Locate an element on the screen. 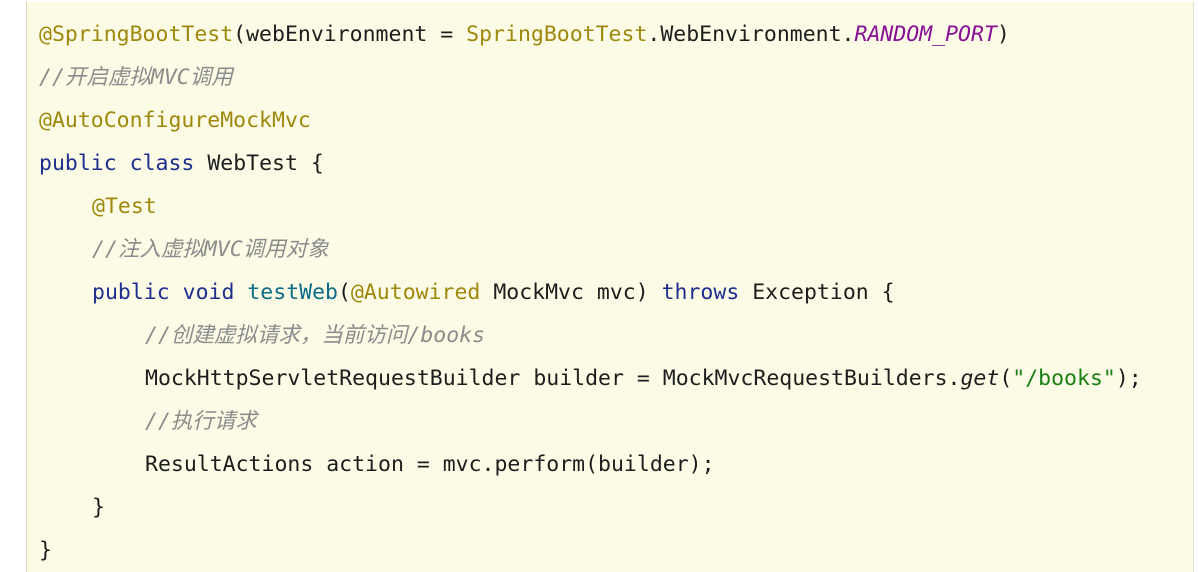  code-comment: //执行请求 is located at coordinates (201, 421).